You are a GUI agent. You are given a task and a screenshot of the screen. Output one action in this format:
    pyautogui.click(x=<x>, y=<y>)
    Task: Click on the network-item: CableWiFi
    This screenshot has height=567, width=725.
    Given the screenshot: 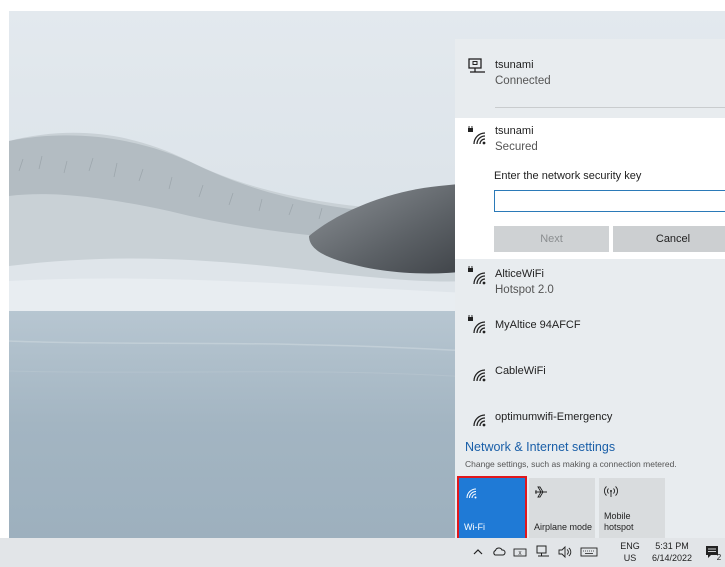 What is the action you would take?
    pyautogui.click(x=590, y=375)
    